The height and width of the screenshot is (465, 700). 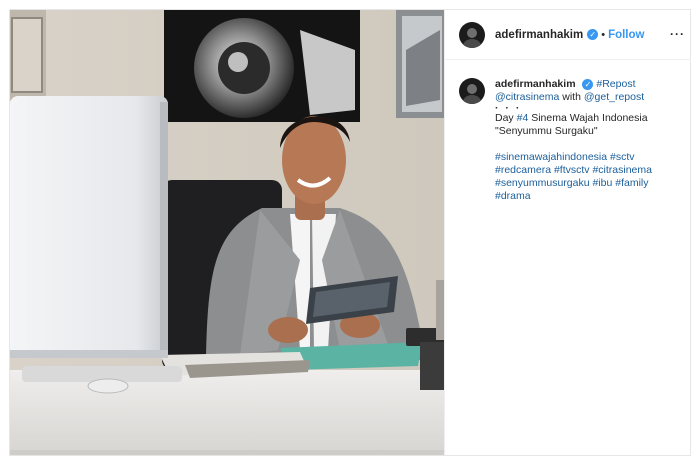 I want to click on caption-title: "Senyummu Surgaku", so click(x=546, y=131).